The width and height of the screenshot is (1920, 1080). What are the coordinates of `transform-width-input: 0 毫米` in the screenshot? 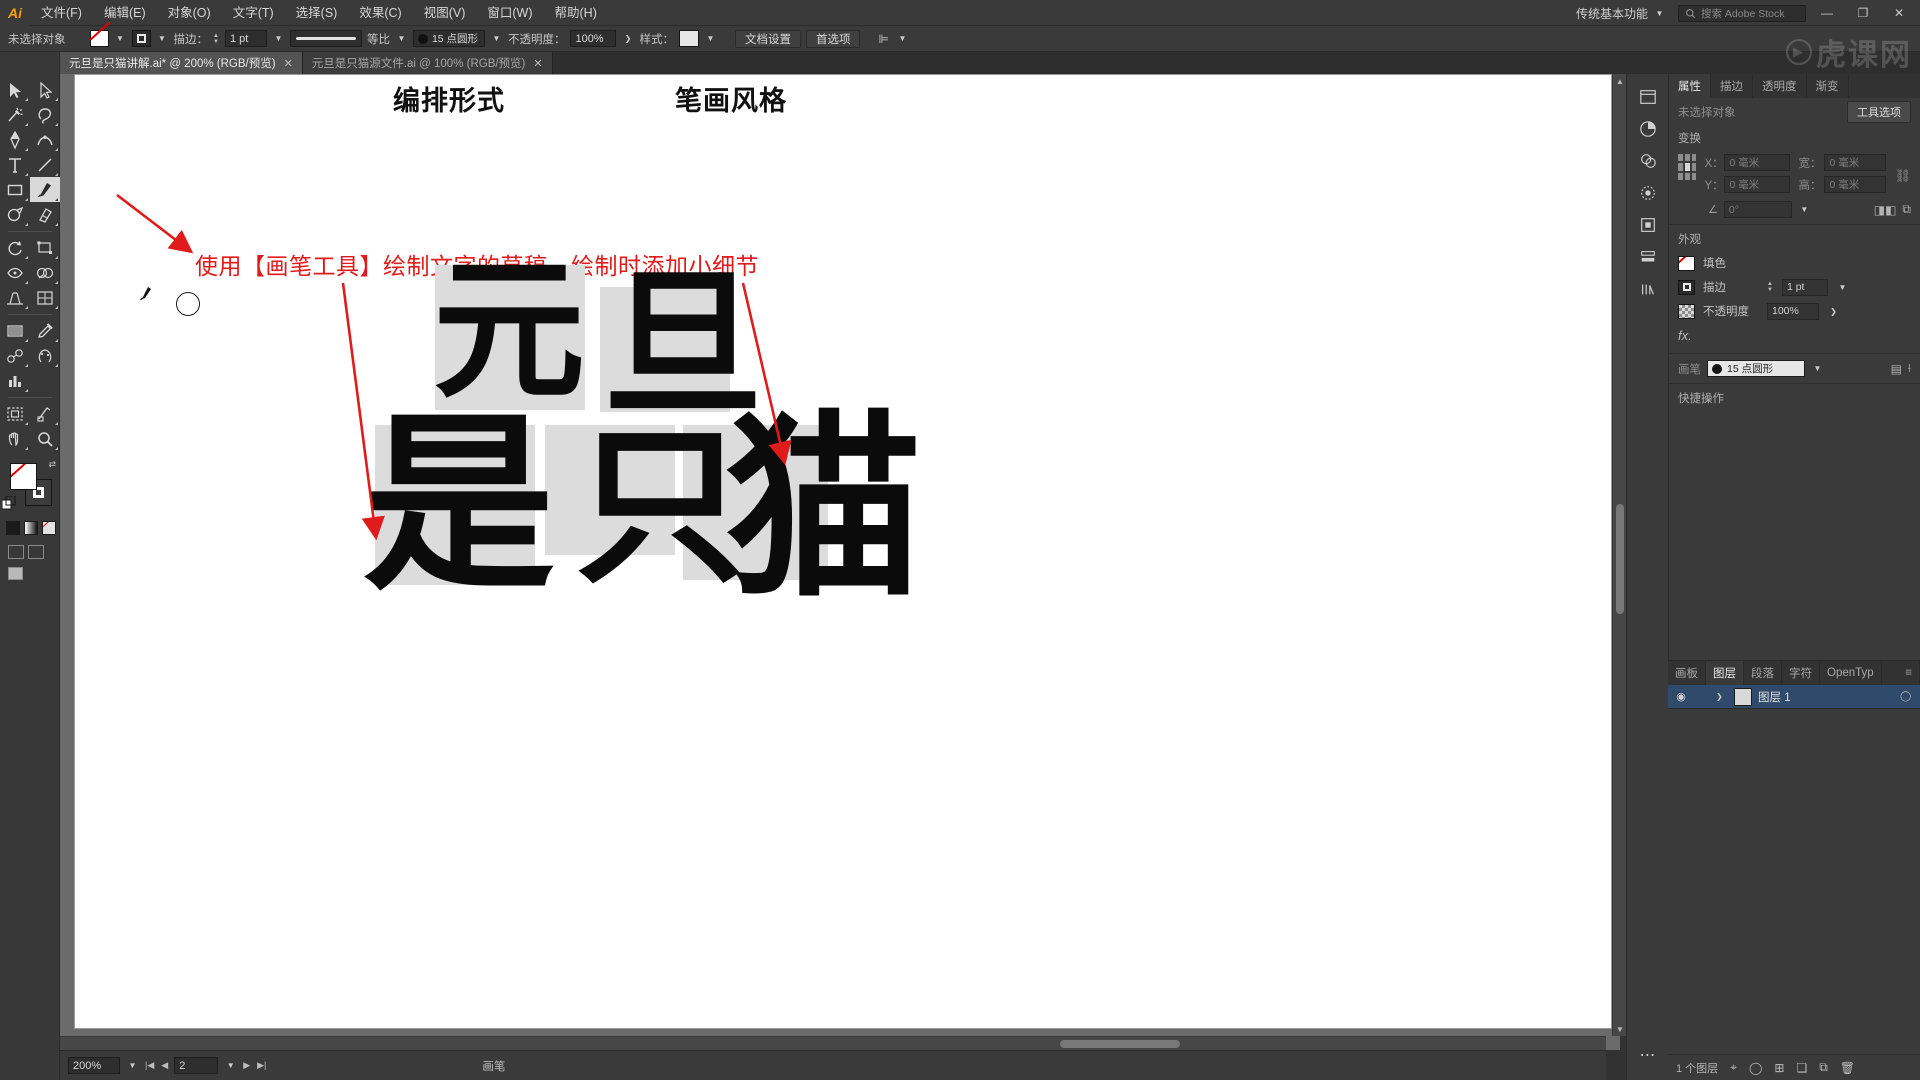 It's located at (1855, 162).